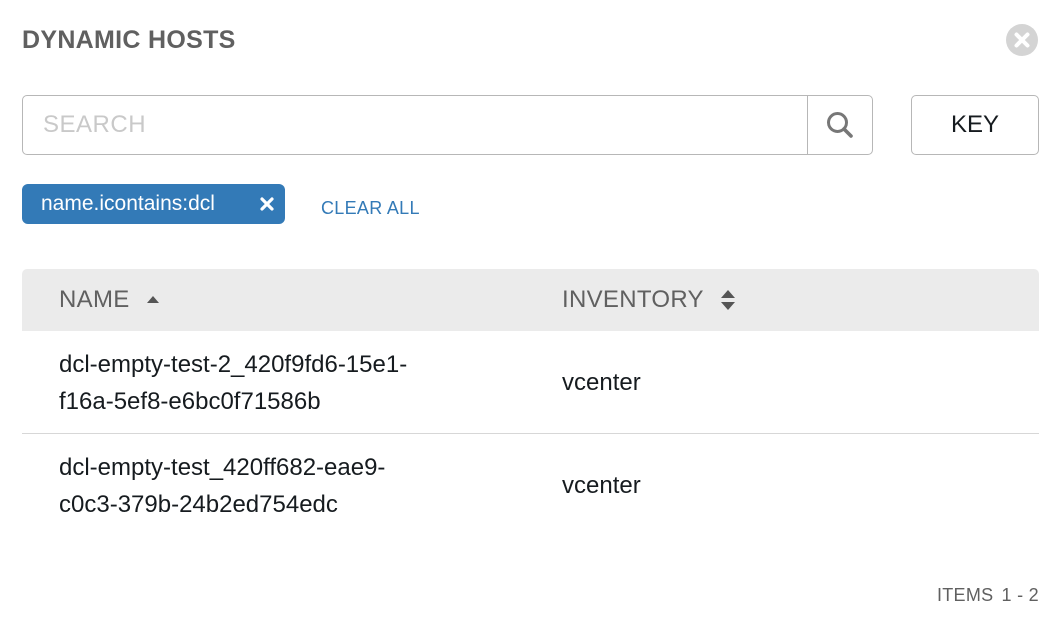 The height and width of the screenshot is (626, 1062). I want to click on host-name-line: dcl-empty-test_420ff682-eae9-, so click(222, 467).